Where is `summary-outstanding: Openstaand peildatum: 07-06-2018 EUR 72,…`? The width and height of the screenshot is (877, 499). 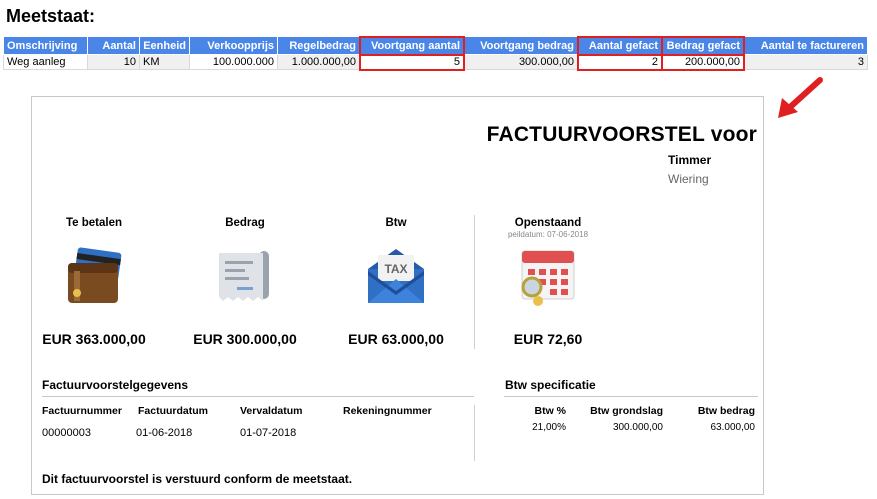
summary-outstanding: Openstaand peildatum: 07-06-2018 EUR 72,… is located at coordinates (548, 282).